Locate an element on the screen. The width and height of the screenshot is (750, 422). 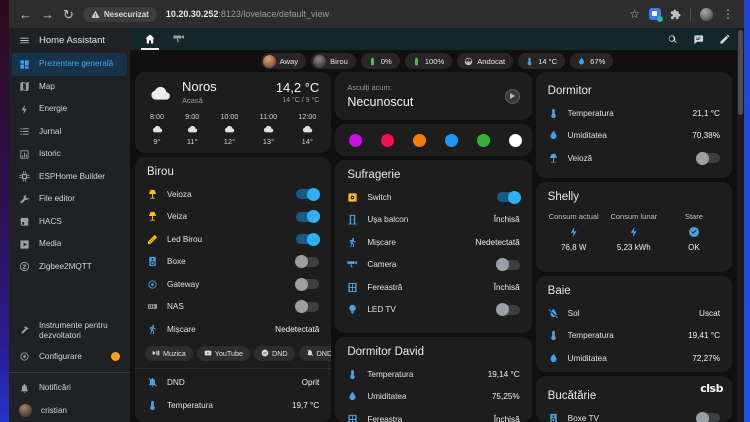
sidebar-item-esphome: ESPHome Builder is located at coordinates (69, 177).